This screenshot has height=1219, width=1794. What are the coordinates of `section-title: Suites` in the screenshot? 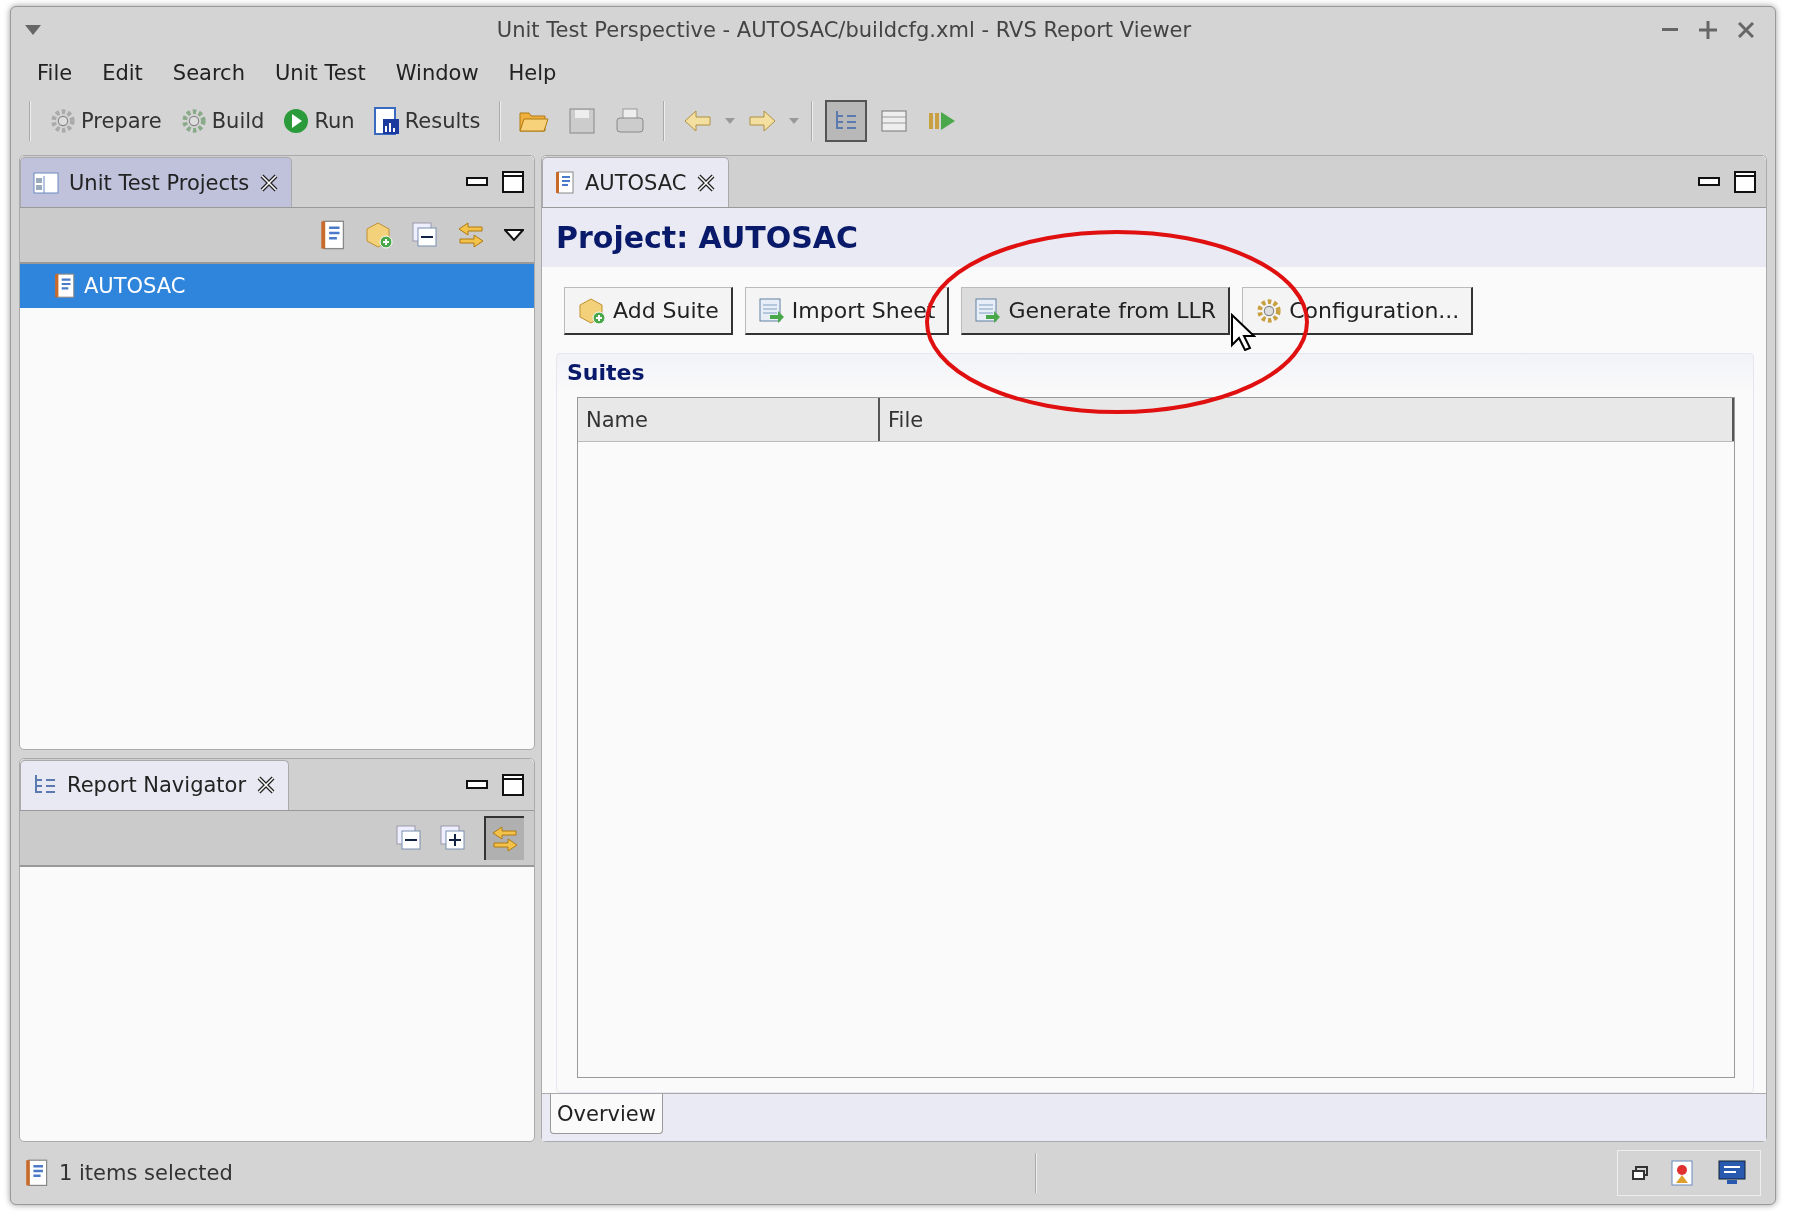 It's located at (606, 373).